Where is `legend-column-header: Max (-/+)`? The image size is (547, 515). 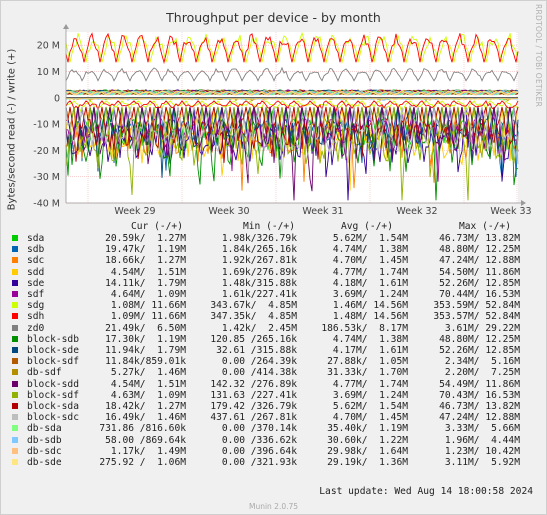
legend-column-header: Max (-/+) is located at coordinates (485, 226).